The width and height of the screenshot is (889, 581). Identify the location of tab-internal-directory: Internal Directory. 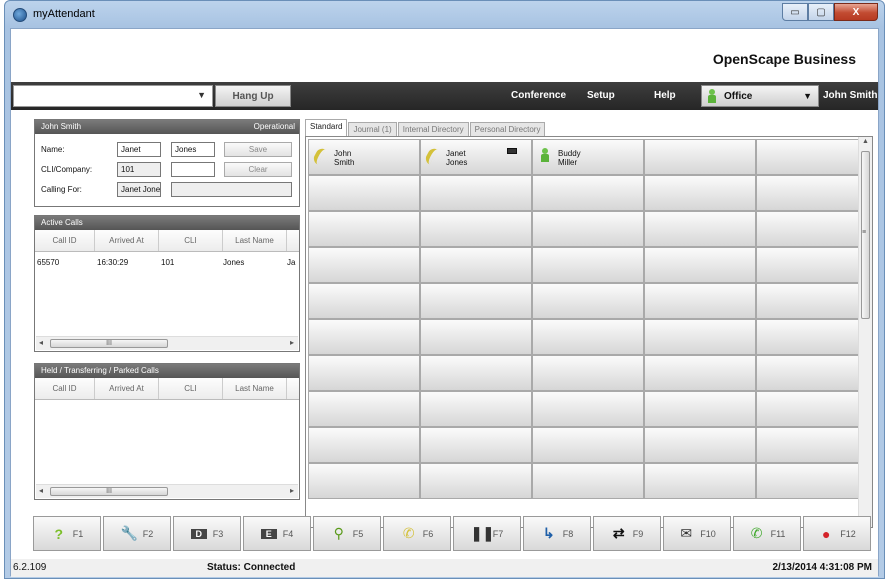
(433, 129).